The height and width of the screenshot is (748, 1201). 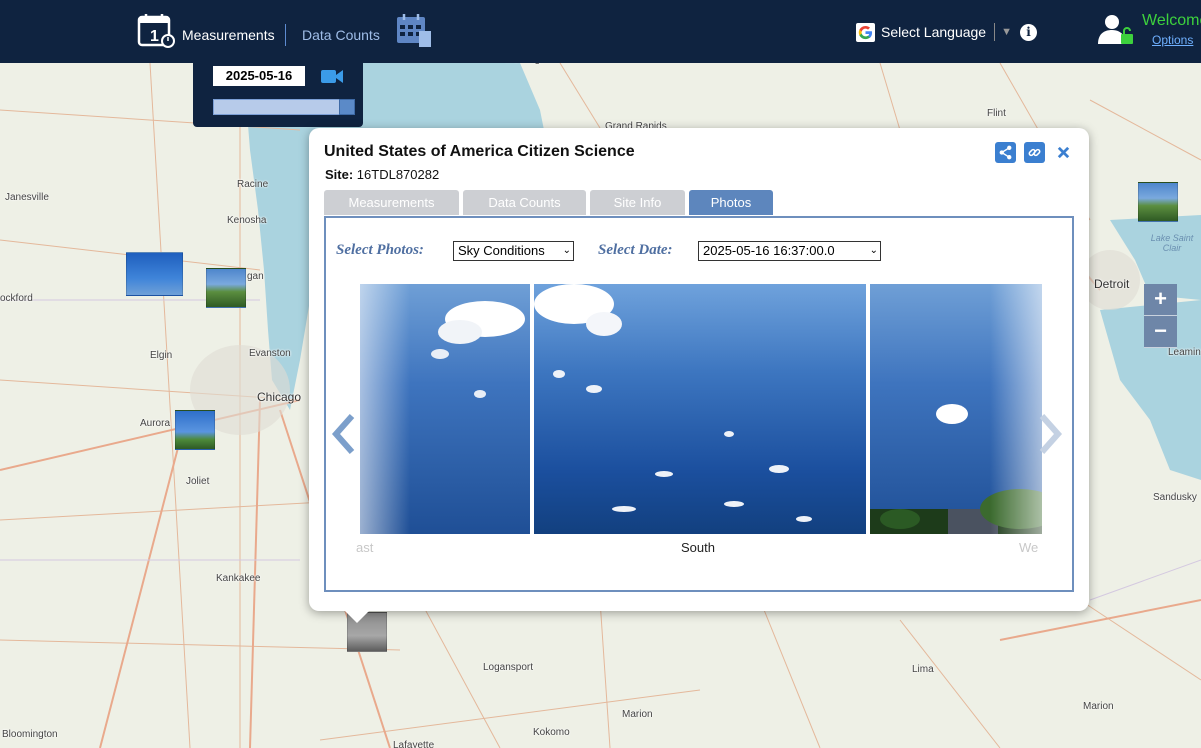 I want to click on tab-photos: Photos, so click(x=731, y=202).